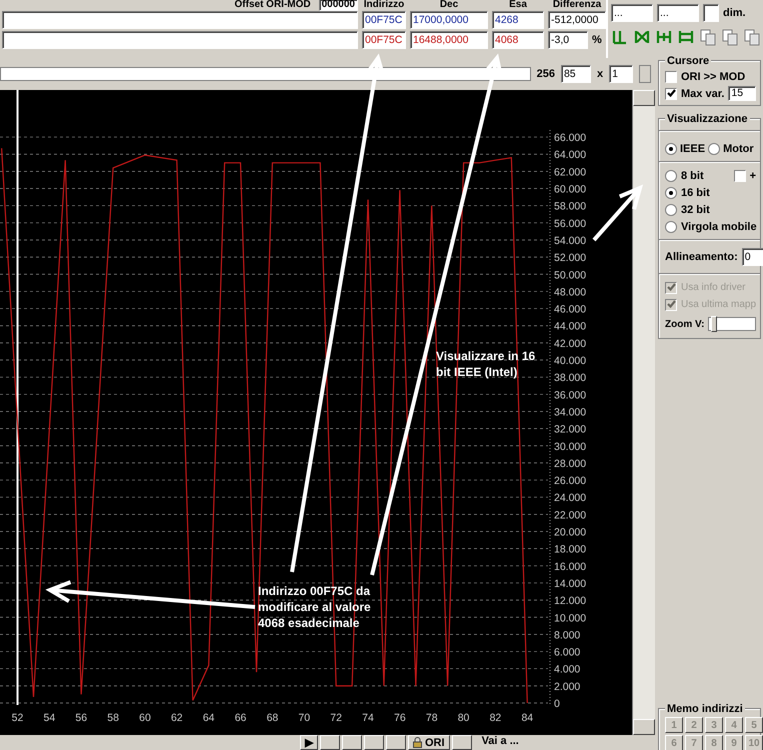  I want to click on percent-label: %, so click(597, 40).